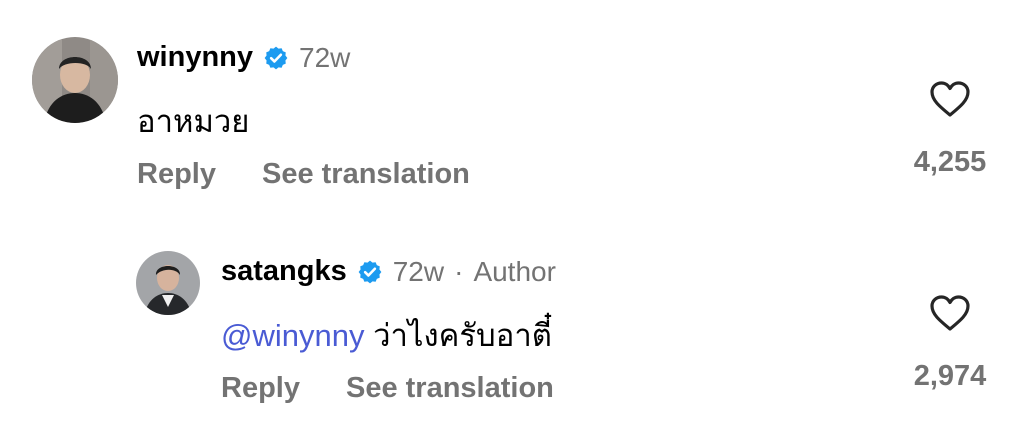 The width and height of the screenshot is (1024, 444). Describe the element at coordinates (195, 57) in the screenshot. I see `username: winynny` at that location.